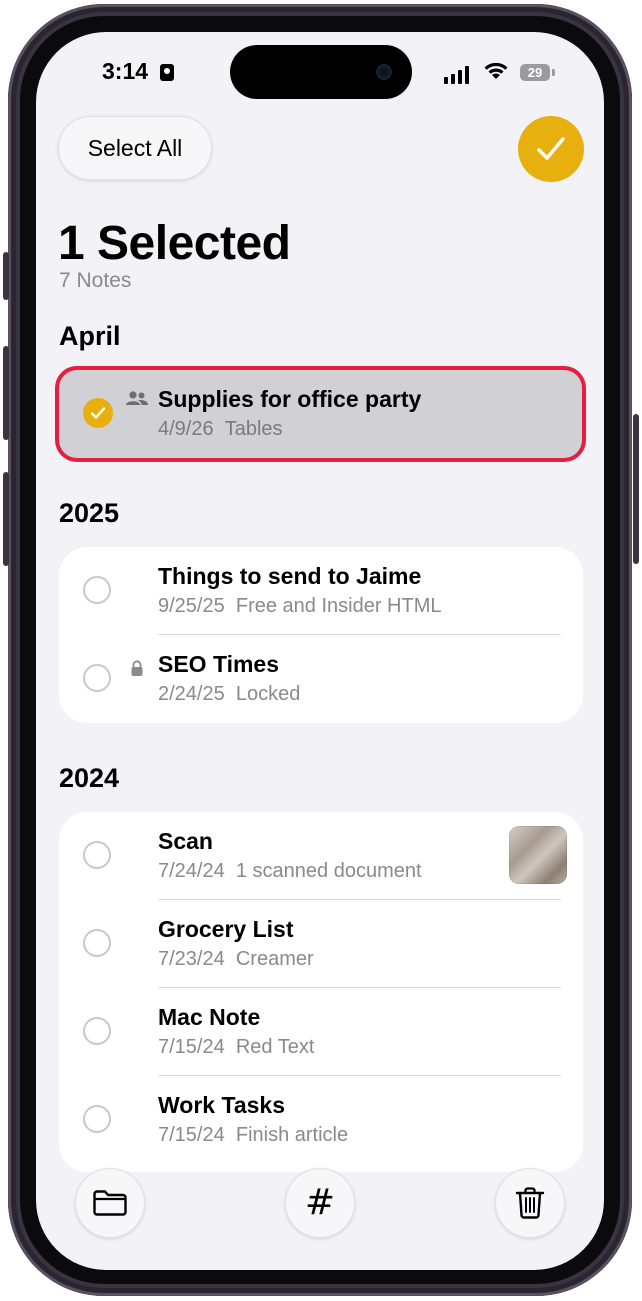  What do you see at coordinates (191, 694) in the screenshot?
I see `note-date: 2/24/25` at bounding box center [191, 694].